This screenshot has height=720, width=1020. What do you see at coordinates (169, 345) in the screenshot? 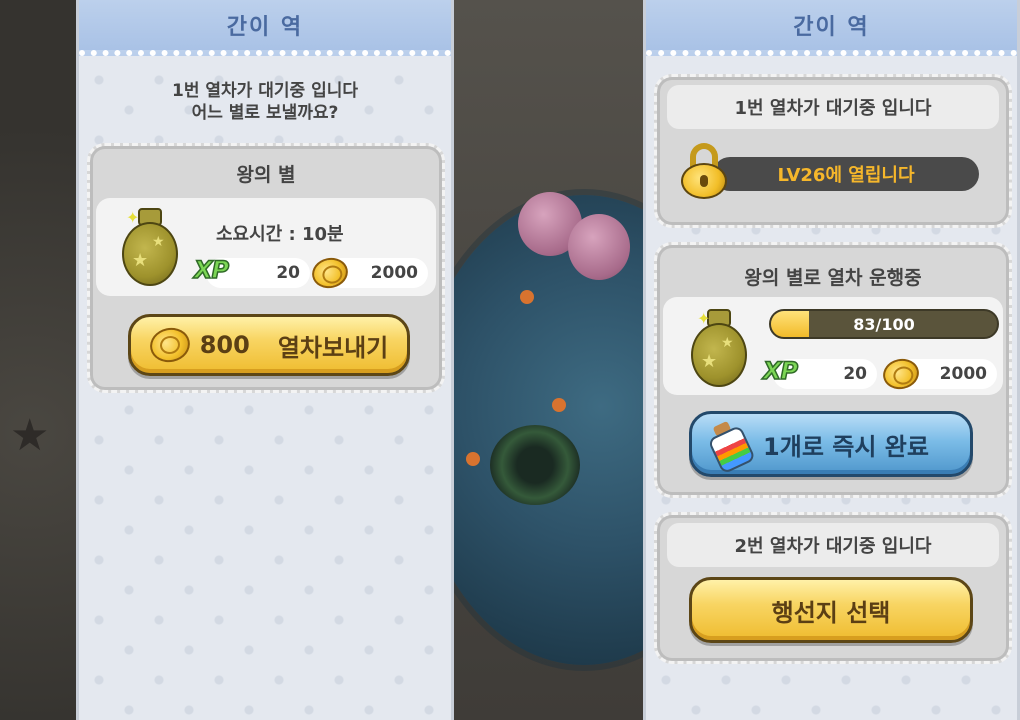
I see `coin-icon` at bounding box center [169, 345].